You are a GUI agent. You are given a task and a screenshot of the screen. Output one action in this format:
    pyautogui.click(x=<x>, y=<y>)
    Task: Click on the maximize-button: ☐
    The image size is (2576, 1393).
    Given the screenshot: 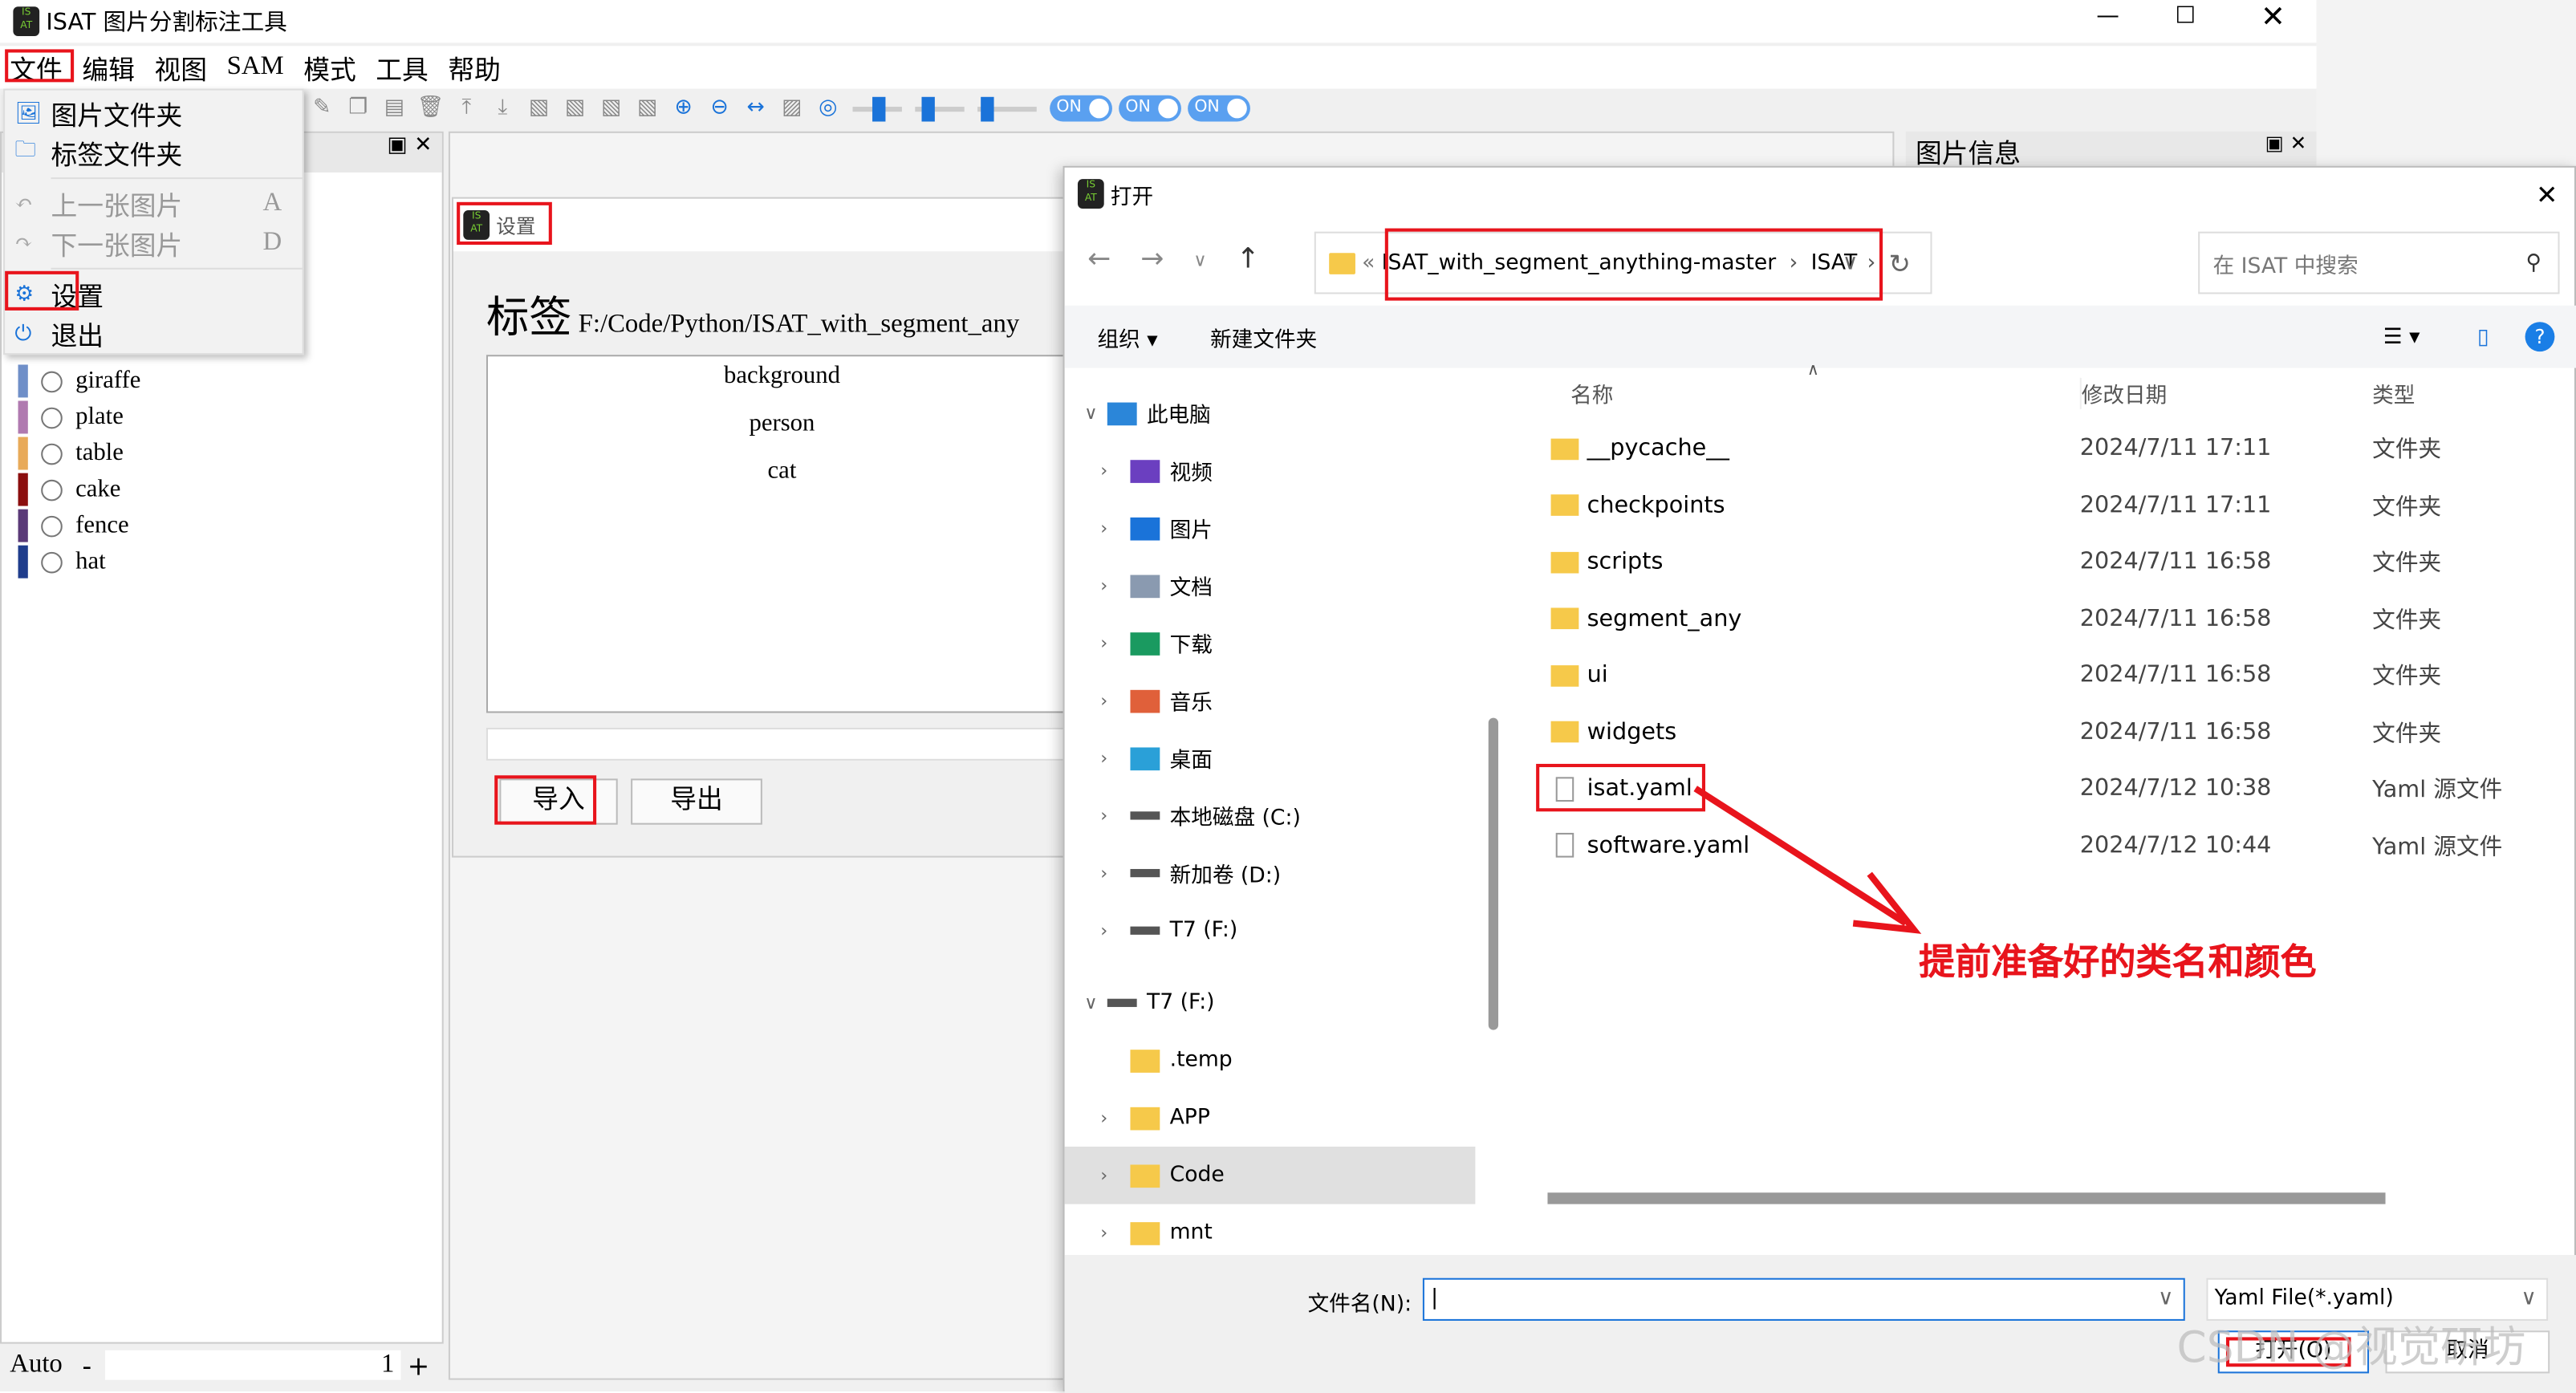 What is the action you would take?
    pyautogui.click(x=2185, y=16)
    